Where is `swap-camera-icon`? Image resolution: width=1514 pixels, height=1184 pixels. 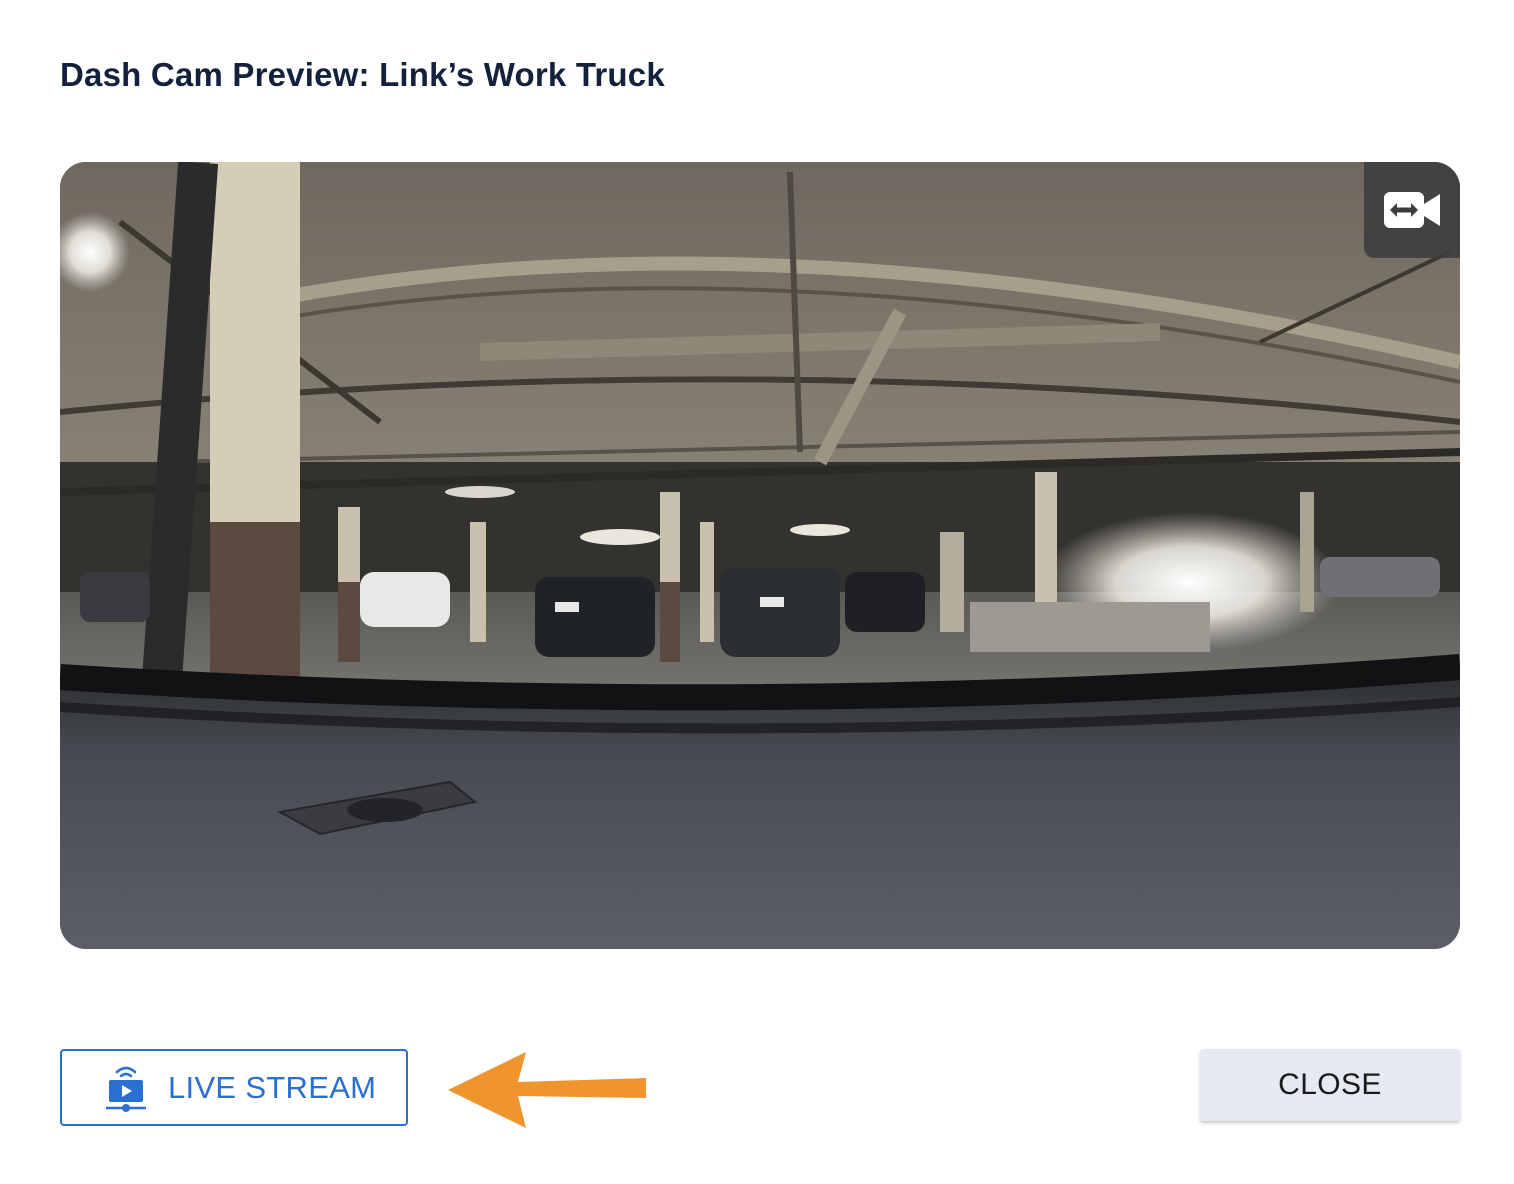
swap-camera-icon is located at coordinates (1412, 210).